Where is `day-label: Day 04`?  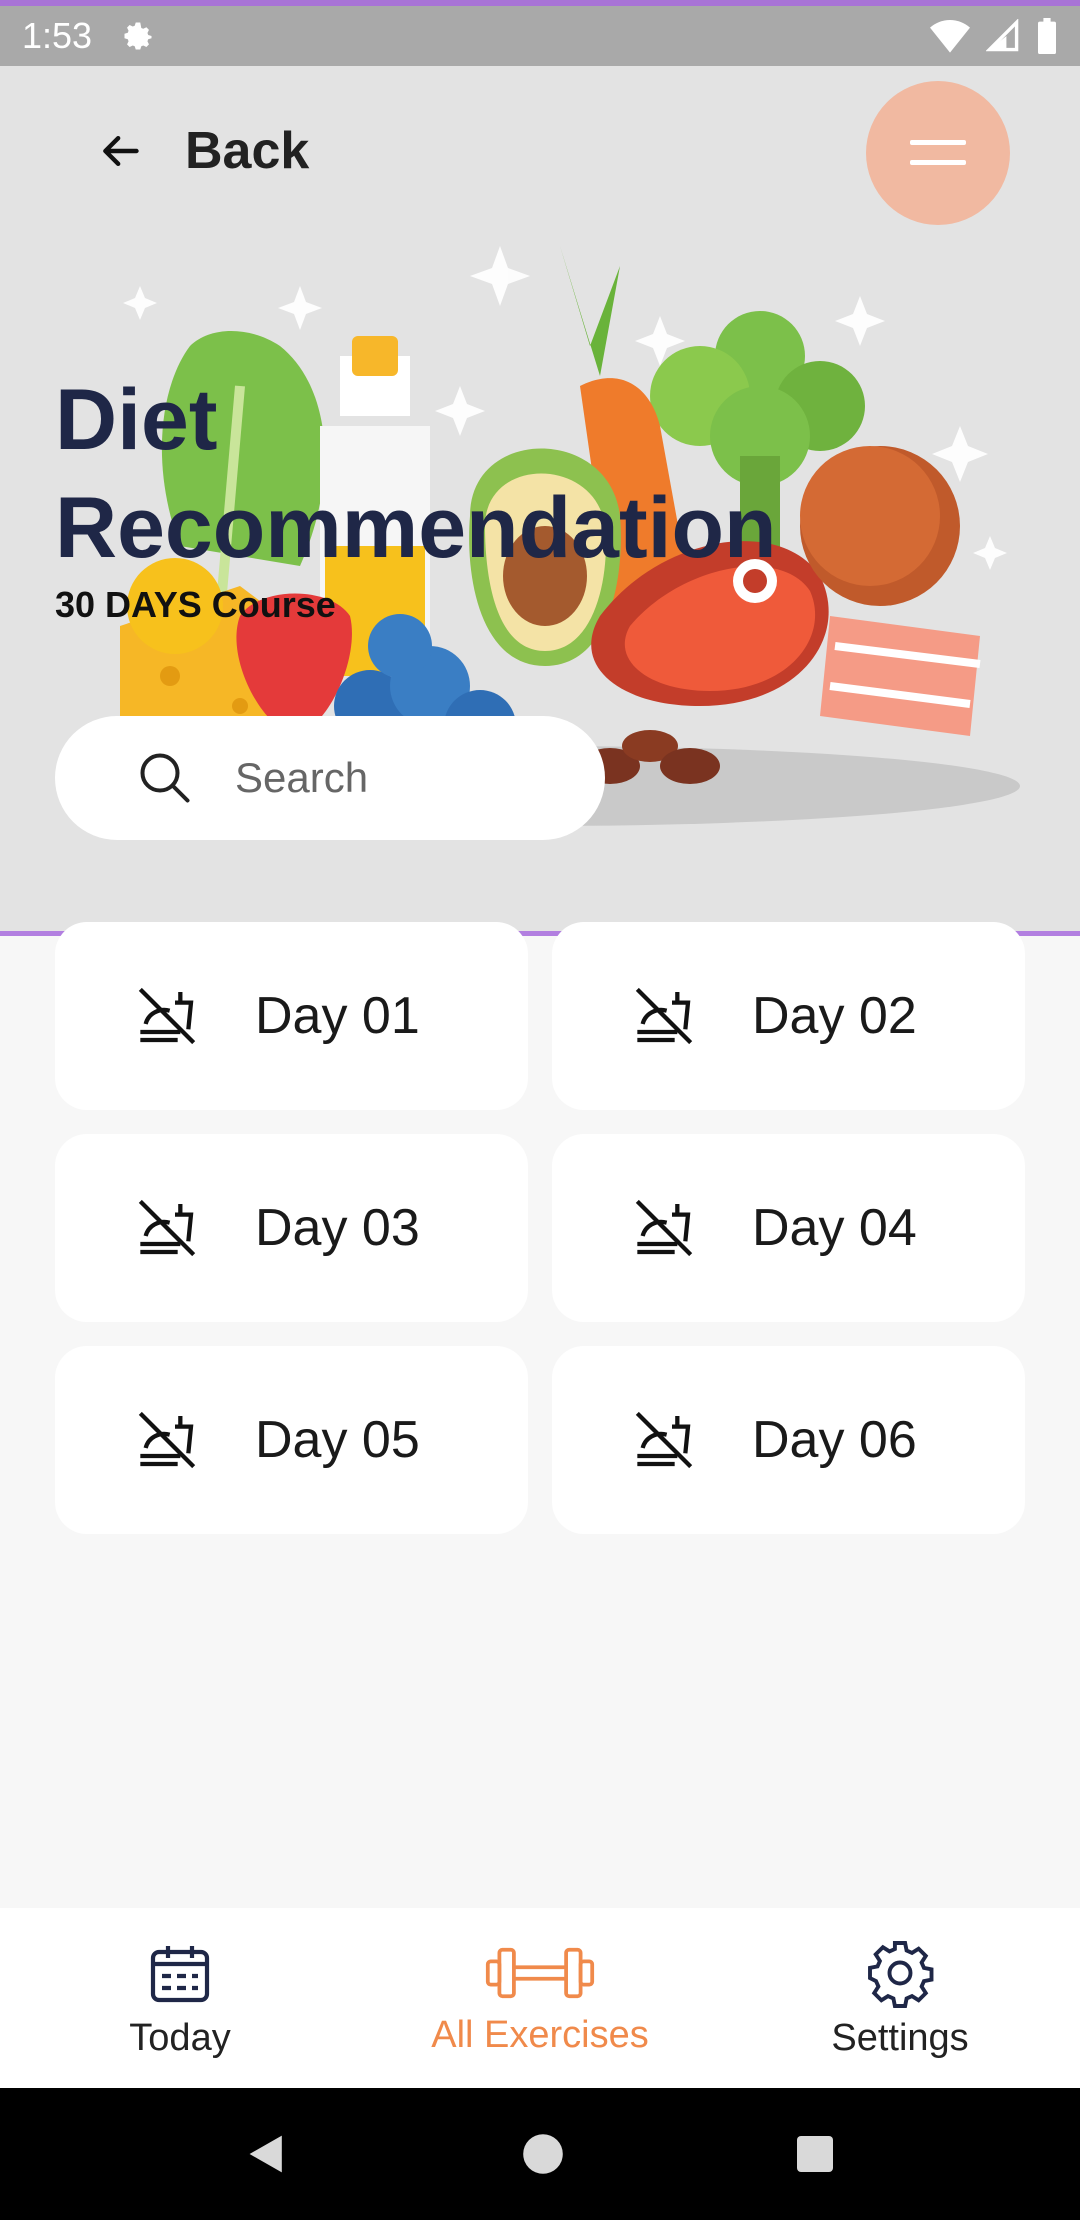 day-label: Day 04 is located at coordinates (834, 1228).